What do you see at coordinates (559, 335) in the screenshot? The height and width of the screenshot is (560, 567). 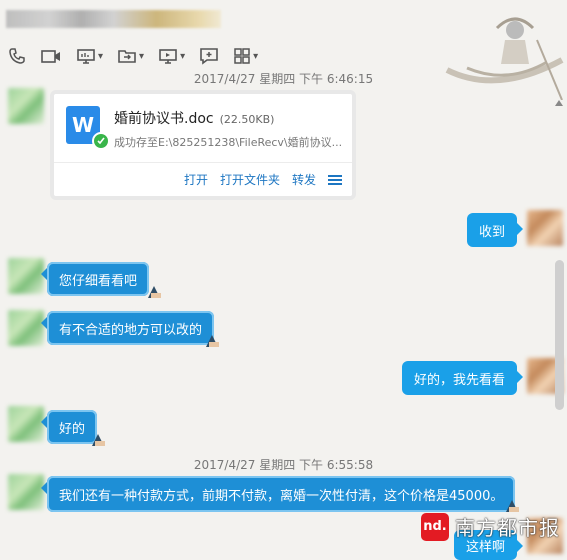 I see `scrollbar-thumb` at bounding box center [559, 335].